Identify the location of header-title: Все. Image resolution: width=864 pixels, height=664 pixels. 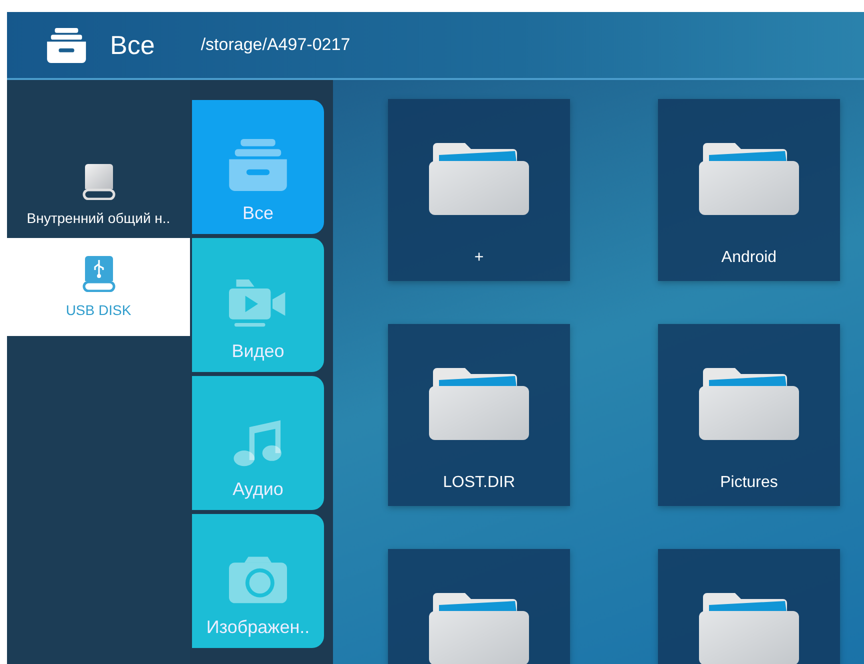
(132, 45).